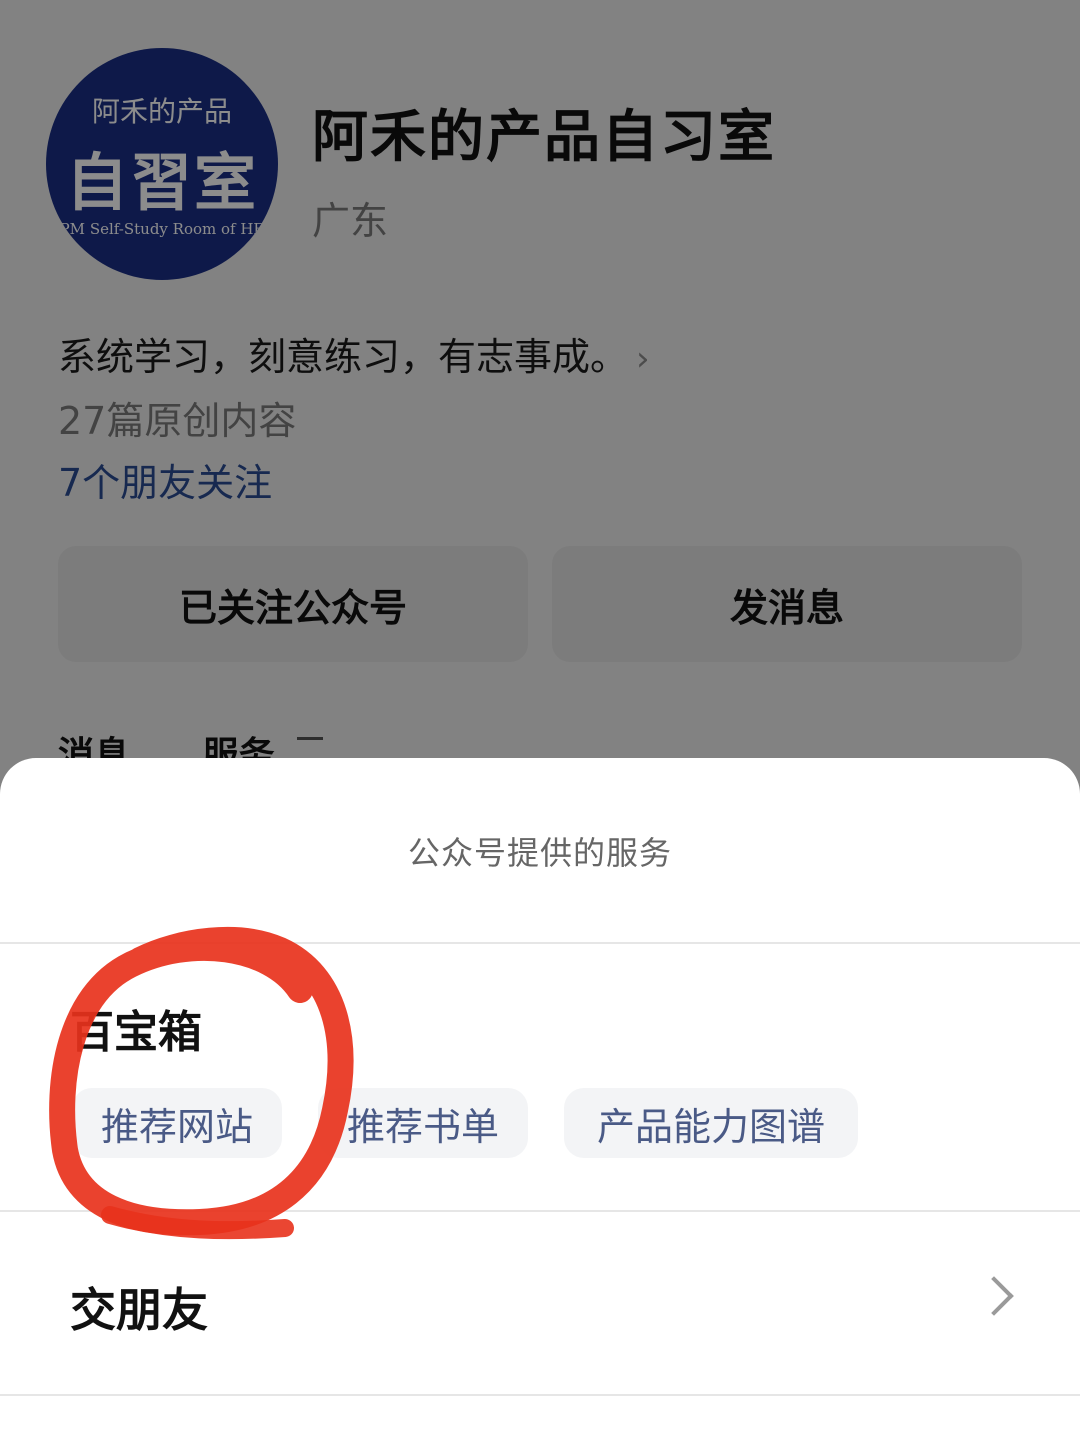 This screenshot has height=1440, width=1080. What do you see at coordinates (139, 1310) in the screenshot?
I see `make-friends-label: 交朋友` at bounding box center [139, 1310].